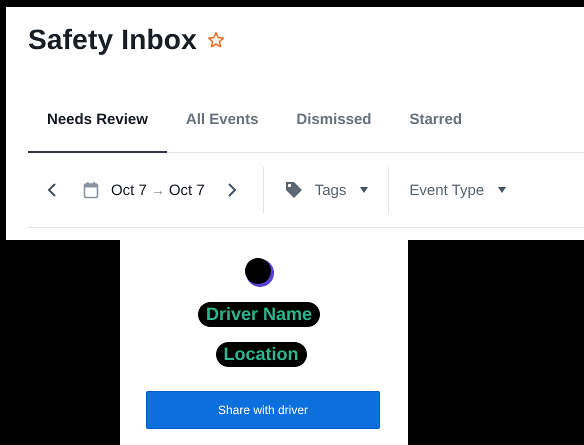  Describe the element at coordinates (215, 40) in the screenshot. I see `star-icon` at that location.